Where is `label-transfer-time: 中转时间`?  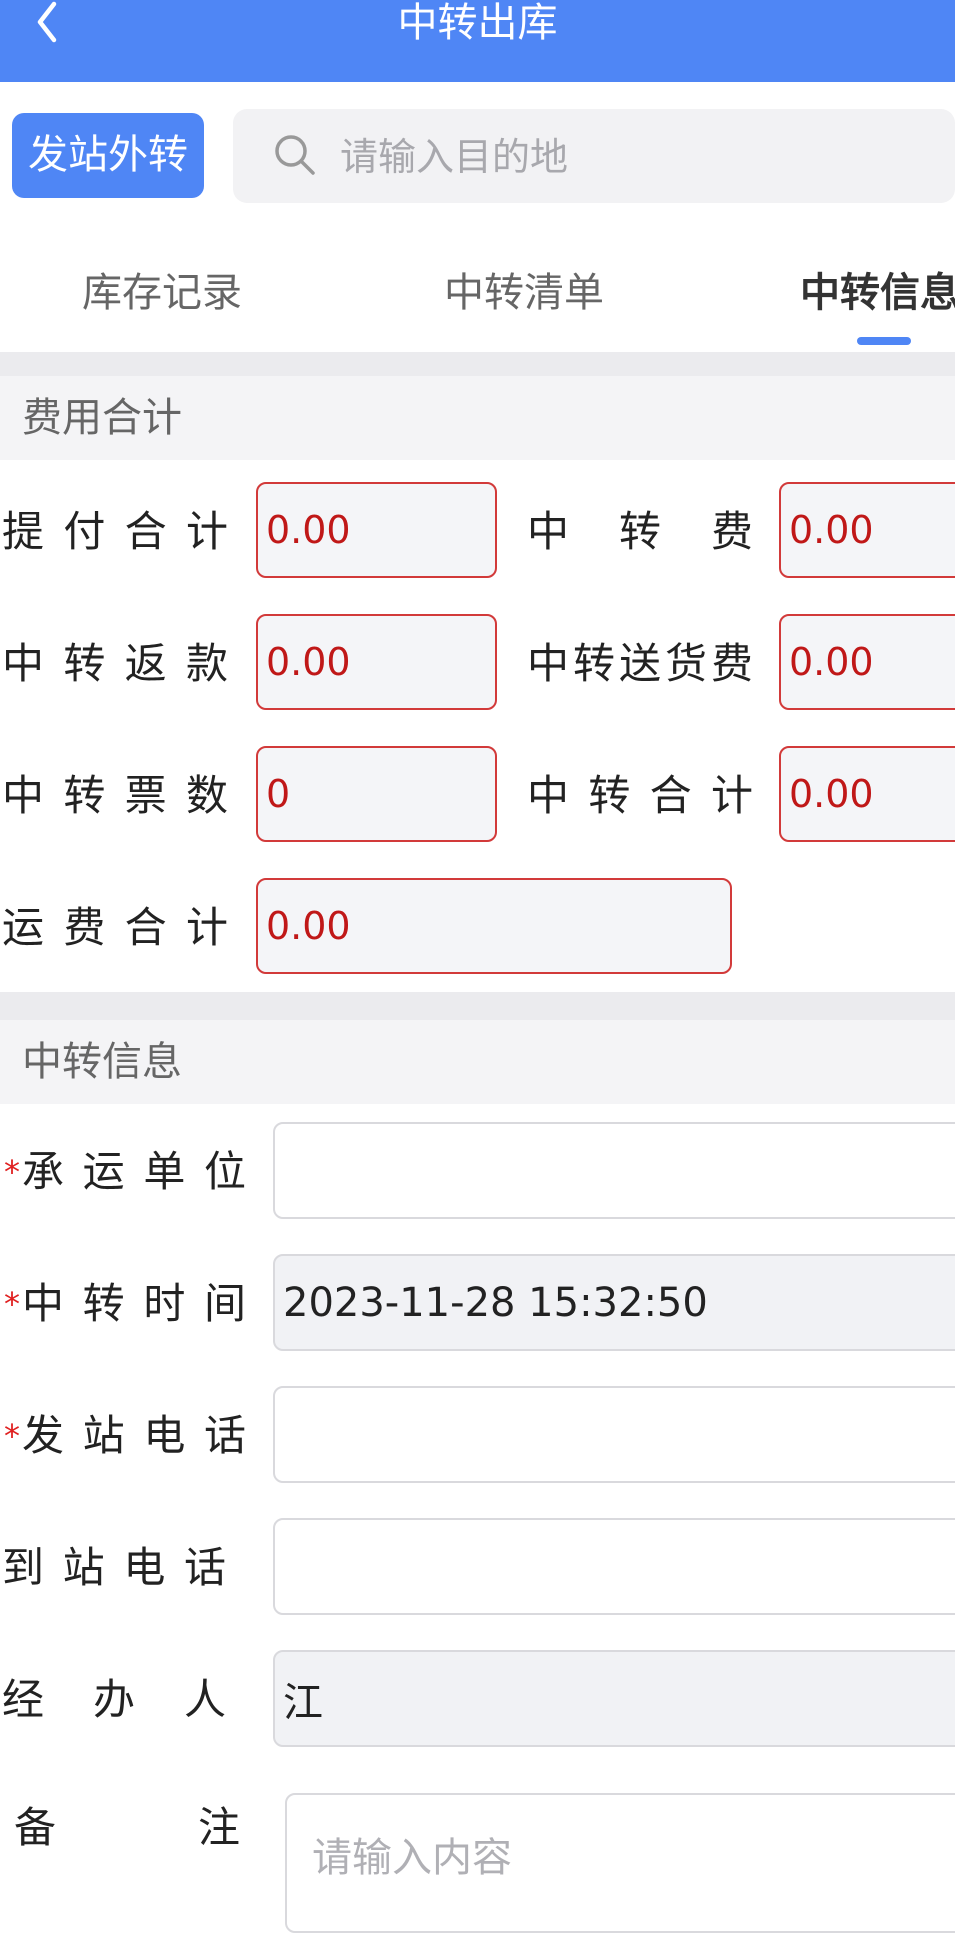
label-transfer-time: 中转时间 is located at coordinates (134, 1304).